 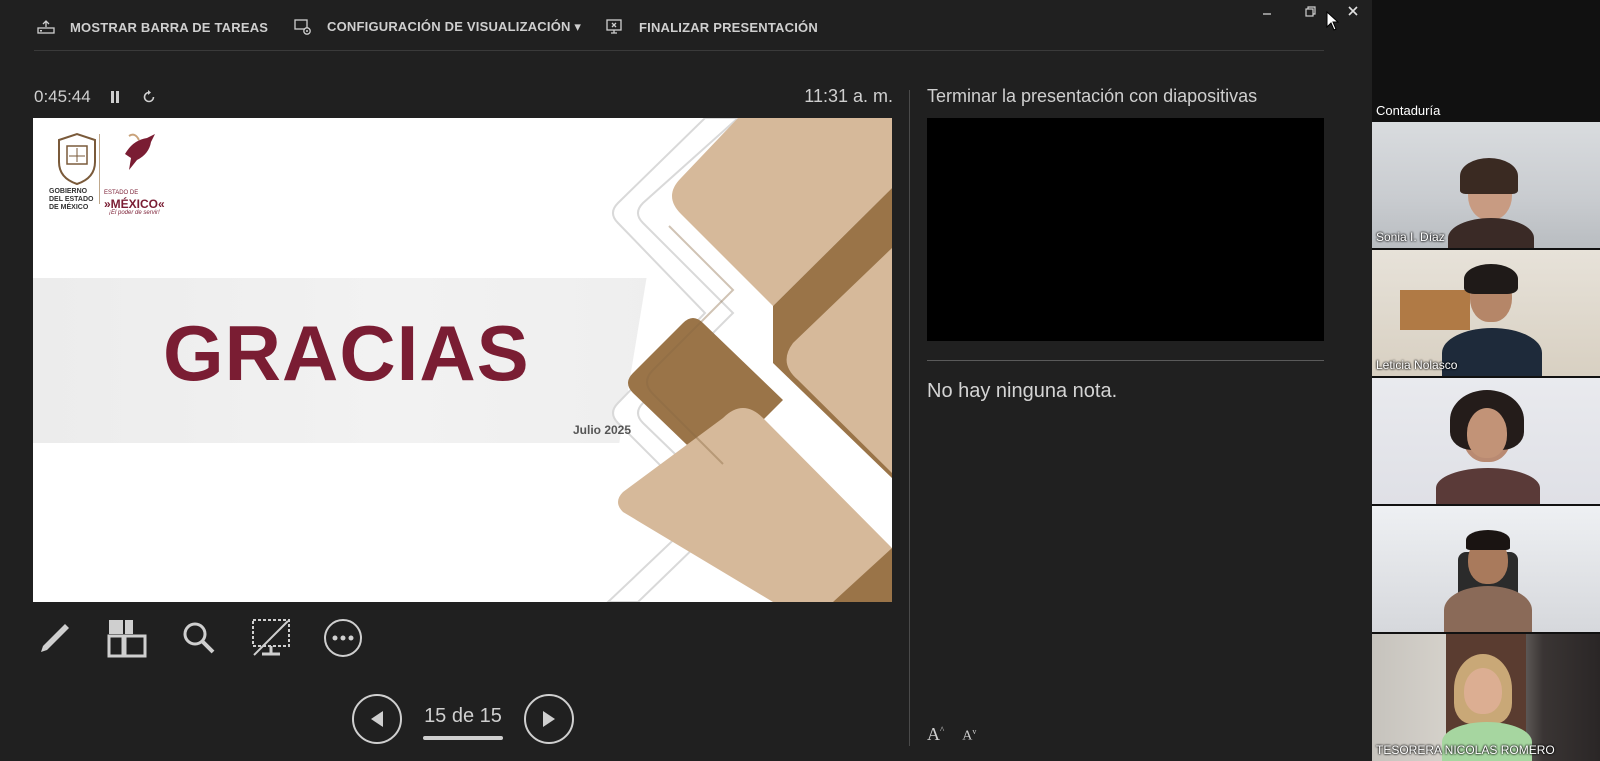 I want to click on pane-splitter, so click(x=909, y=418).